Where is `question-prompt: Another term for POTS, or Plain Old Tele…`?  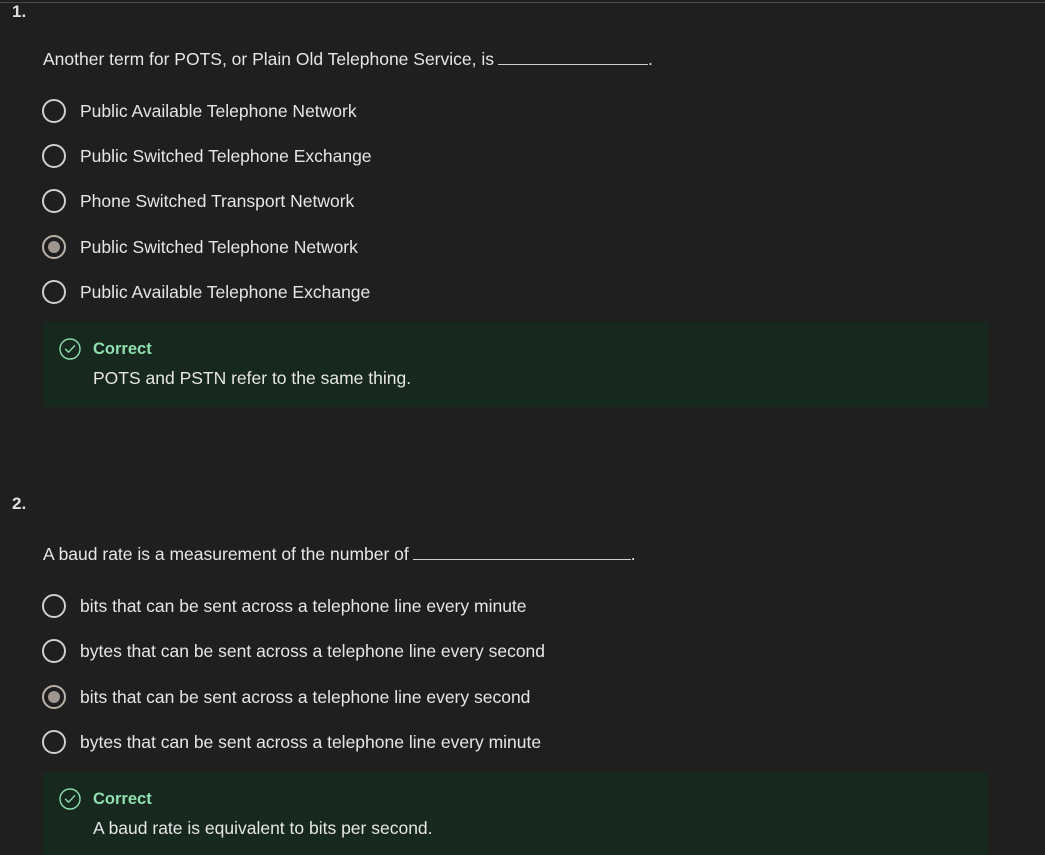
question-prompt: Another term for POTS, or Plain Old Tele… is located at coordinates (348, 59).